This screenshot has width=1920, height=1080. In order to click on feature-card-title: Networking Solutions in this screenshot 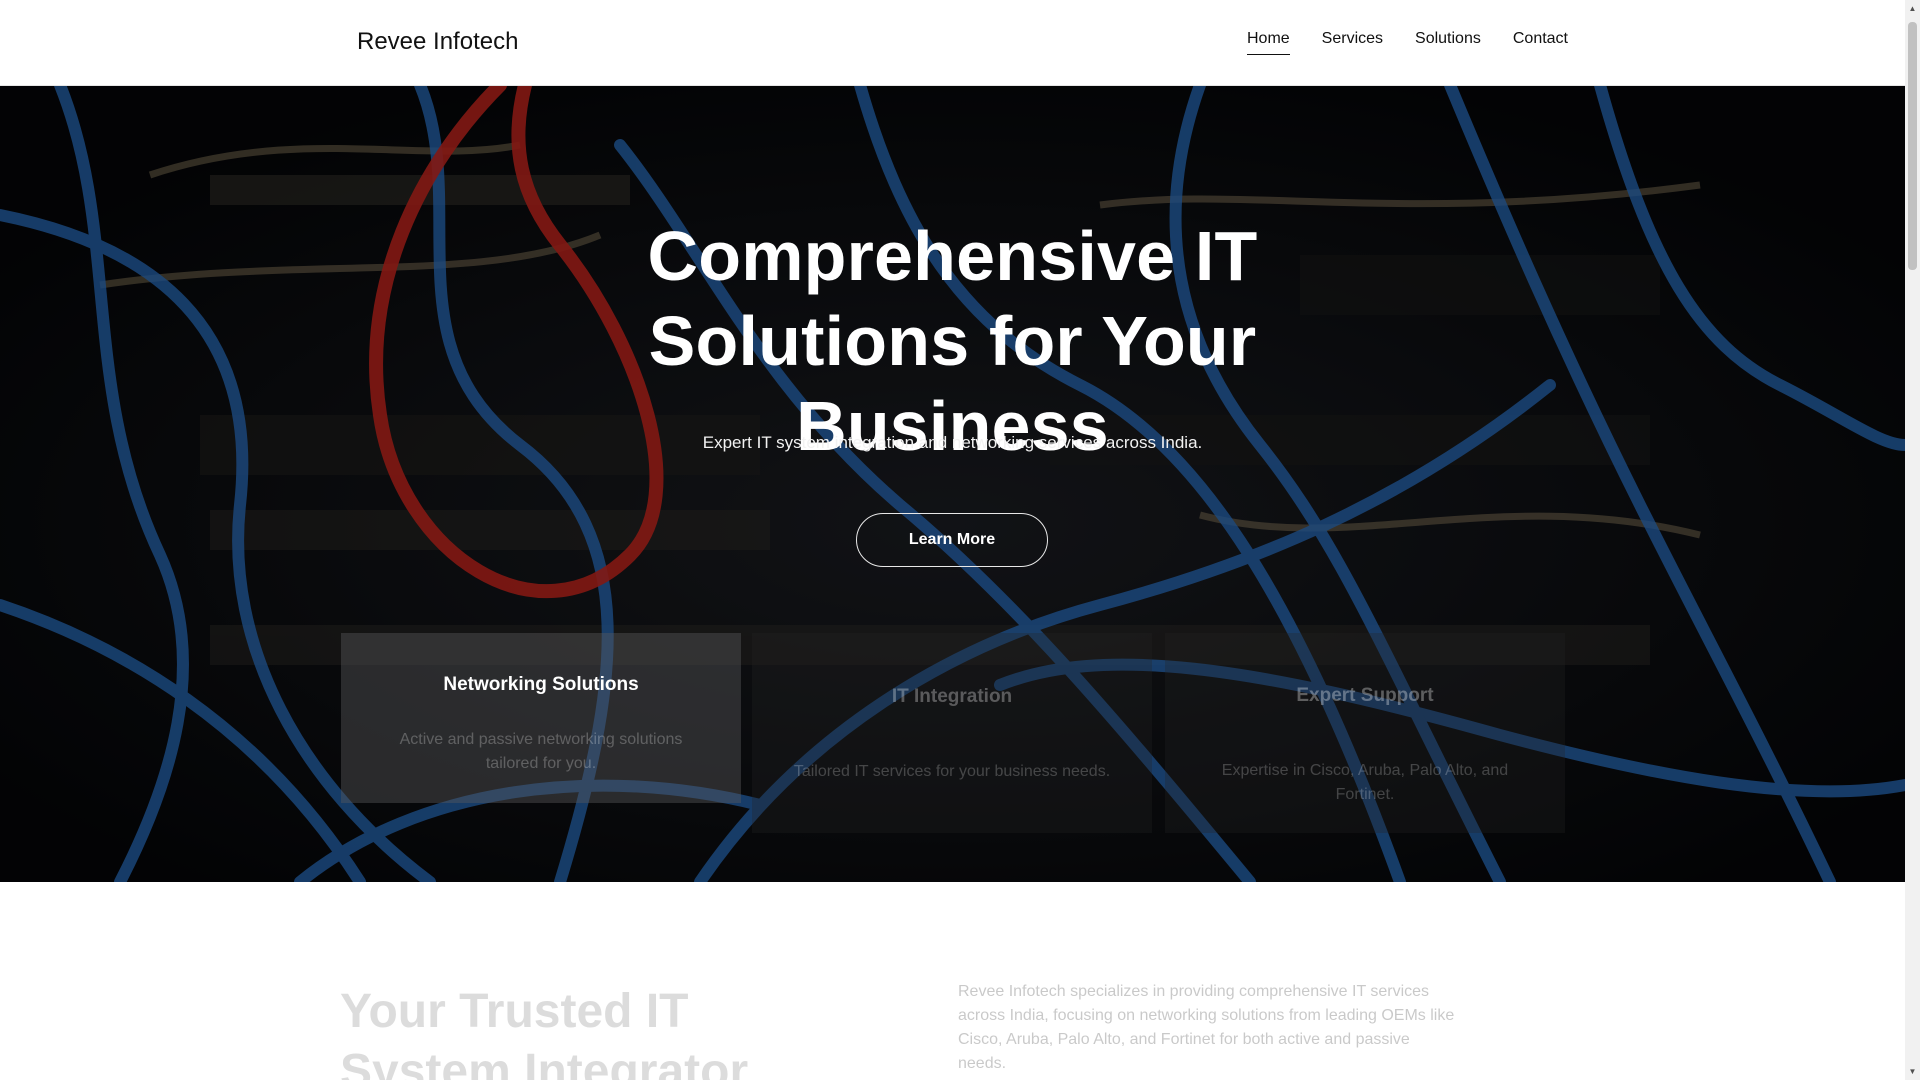, I will do `click(541, 684)`.